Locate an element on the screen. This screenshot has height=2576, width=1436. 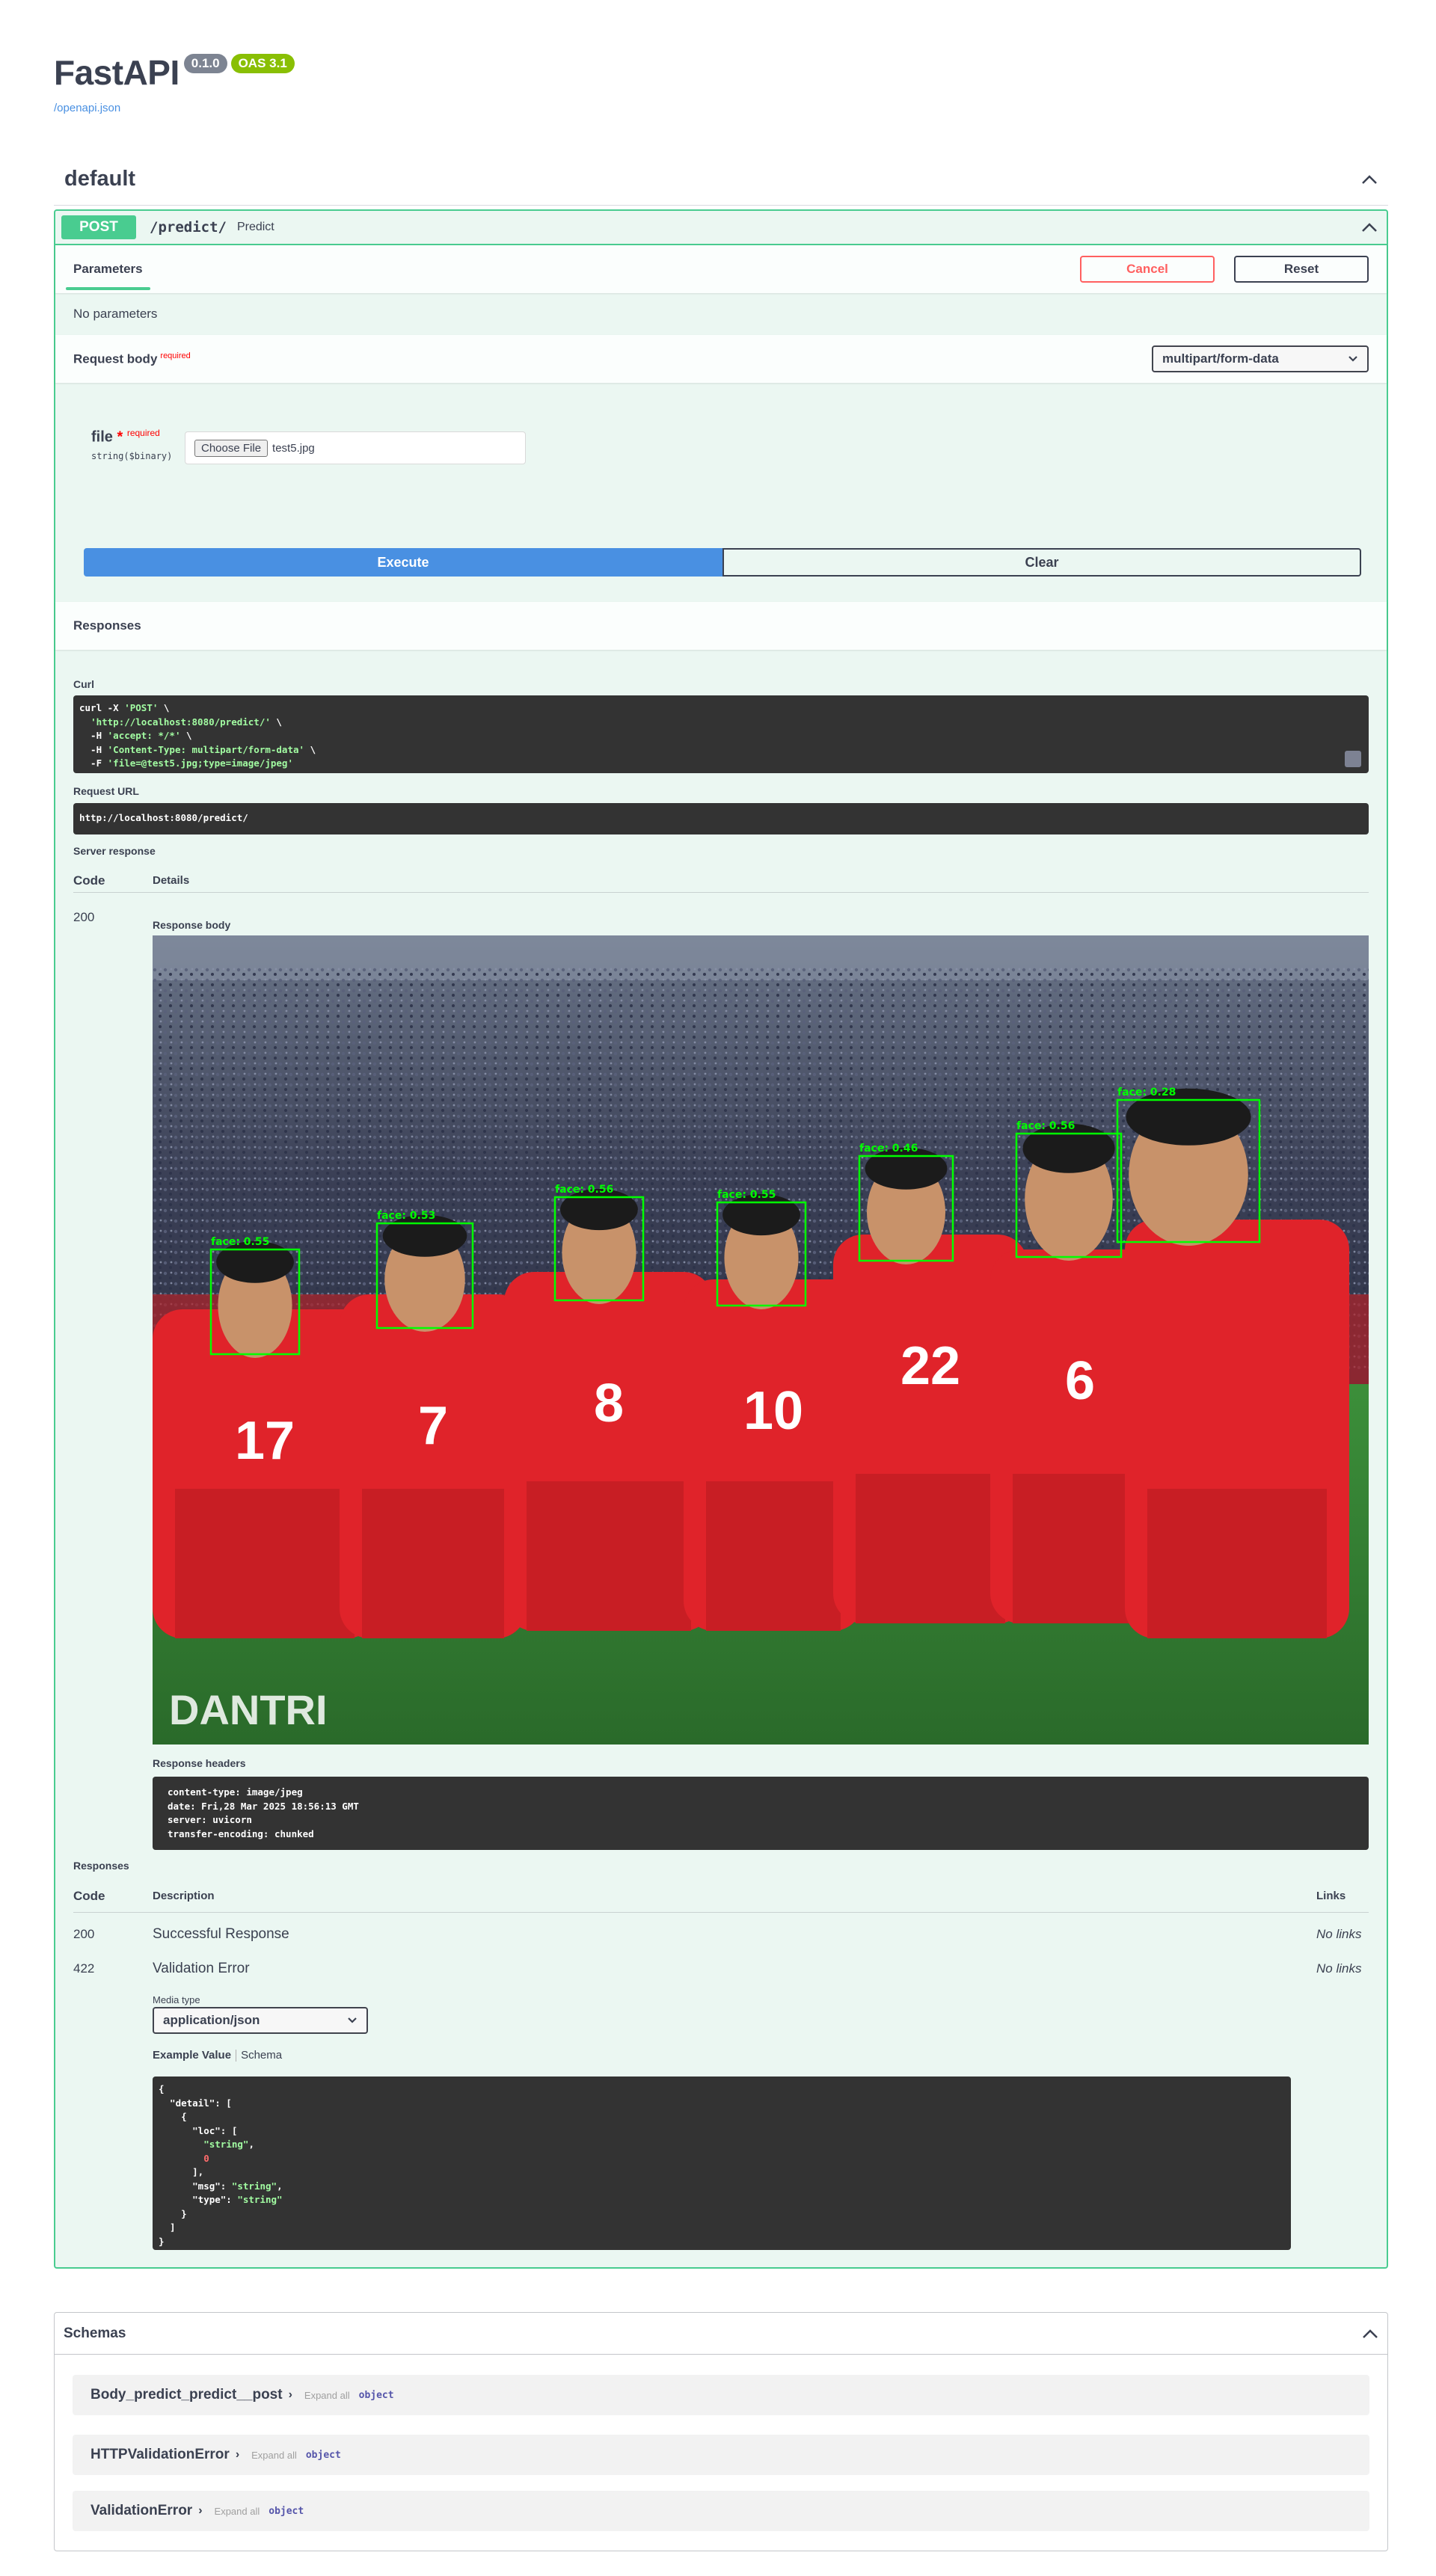
file-param-name: file * required is located at coordinates (126, 437).